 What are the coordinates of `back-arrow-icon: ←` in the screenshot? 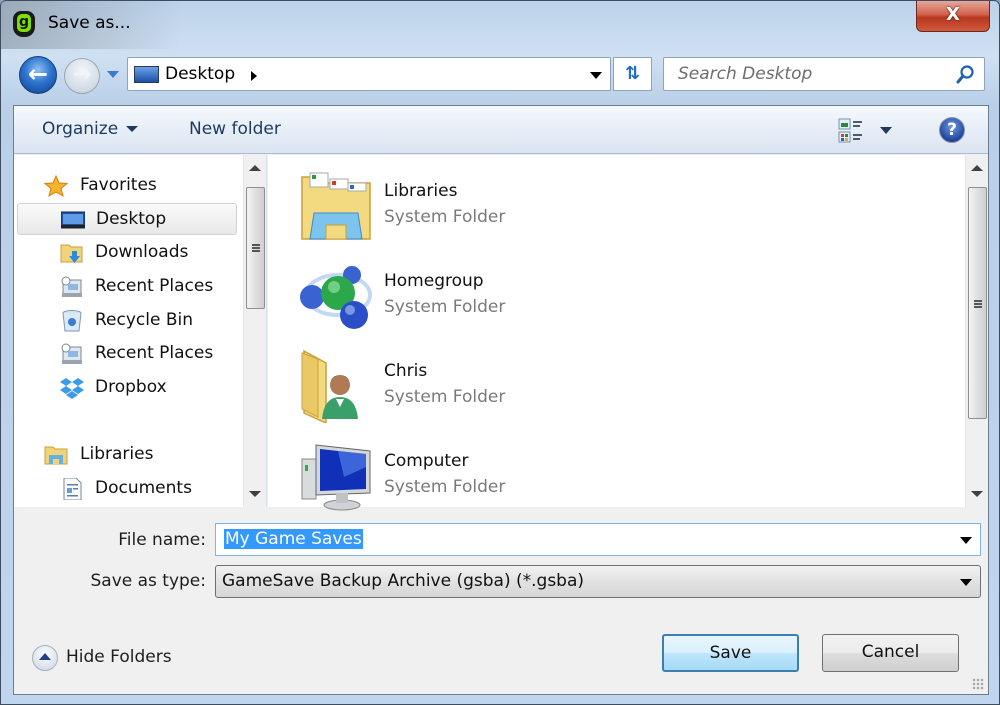 It's located at (38, 74).